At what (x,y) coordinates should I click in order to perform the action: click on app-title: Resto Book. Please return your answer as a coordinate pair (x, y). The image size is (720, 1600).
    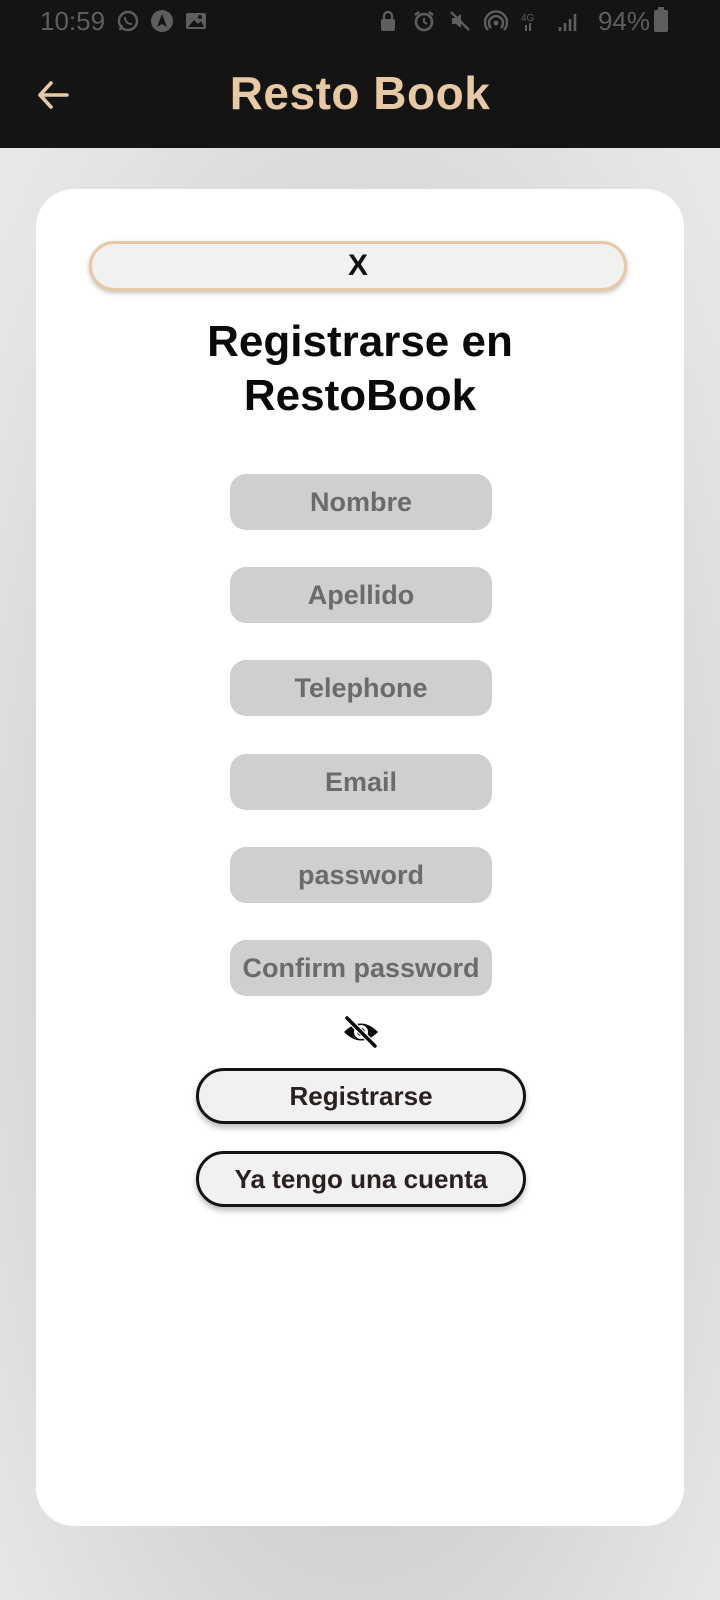
    Looking at the image, I should click on (360, 93).